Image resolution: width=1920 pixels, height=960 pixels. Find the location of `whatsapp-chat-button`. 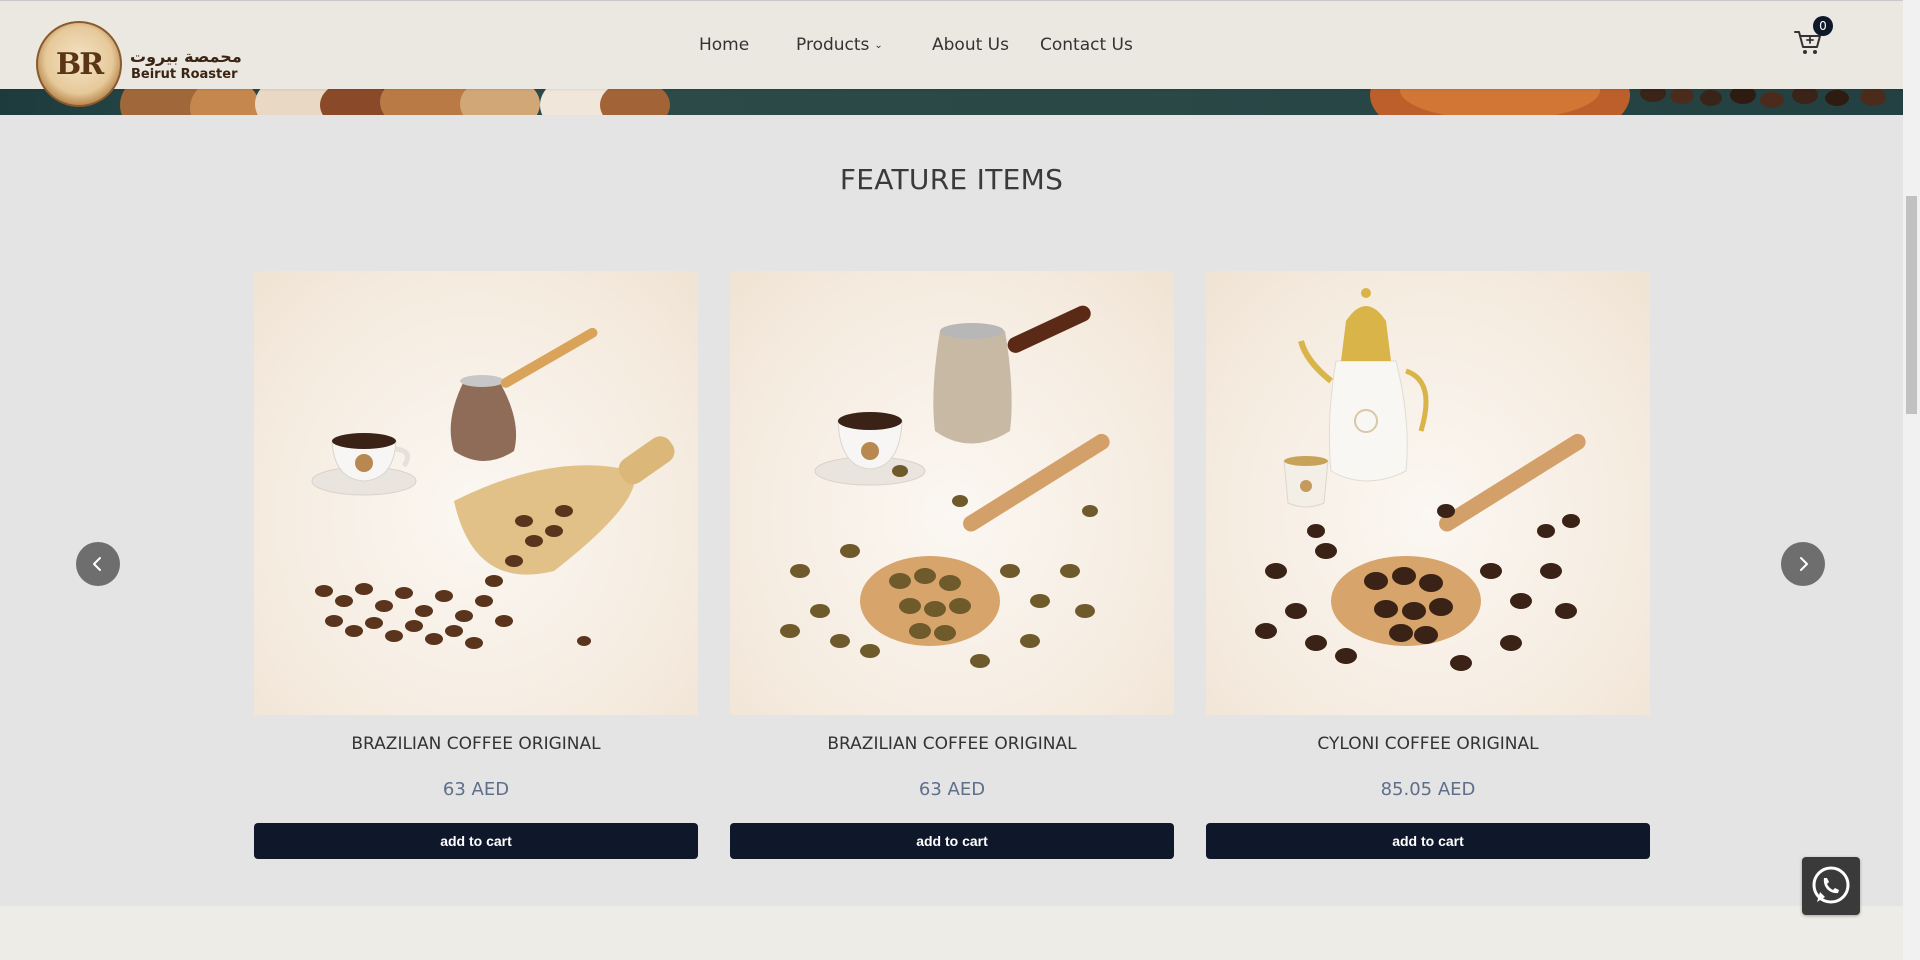

whatsapp-chat-button is located at coordinates (1831, 886).